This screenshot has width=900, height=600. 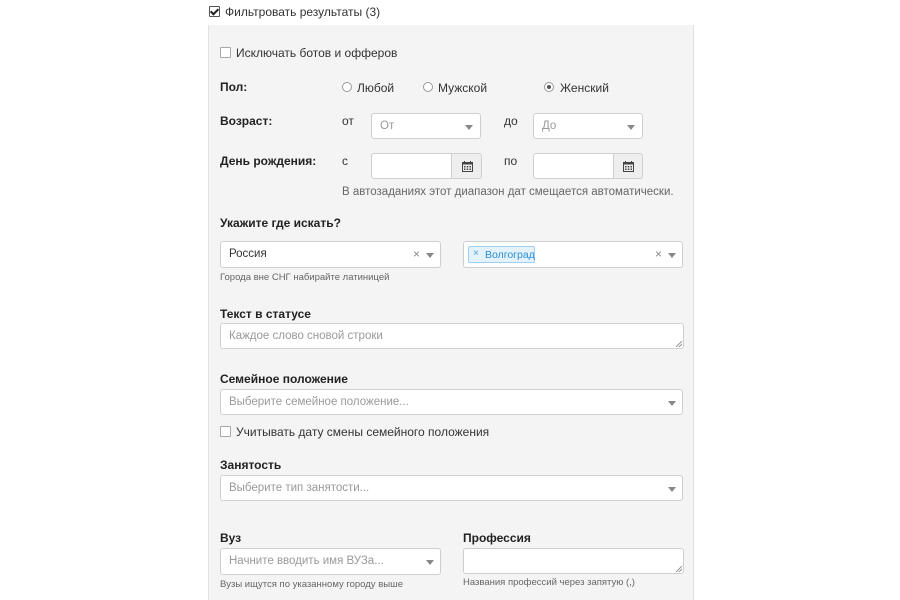 I want to click on city-select: × Волгоград ×, so click(x=573, y=254).